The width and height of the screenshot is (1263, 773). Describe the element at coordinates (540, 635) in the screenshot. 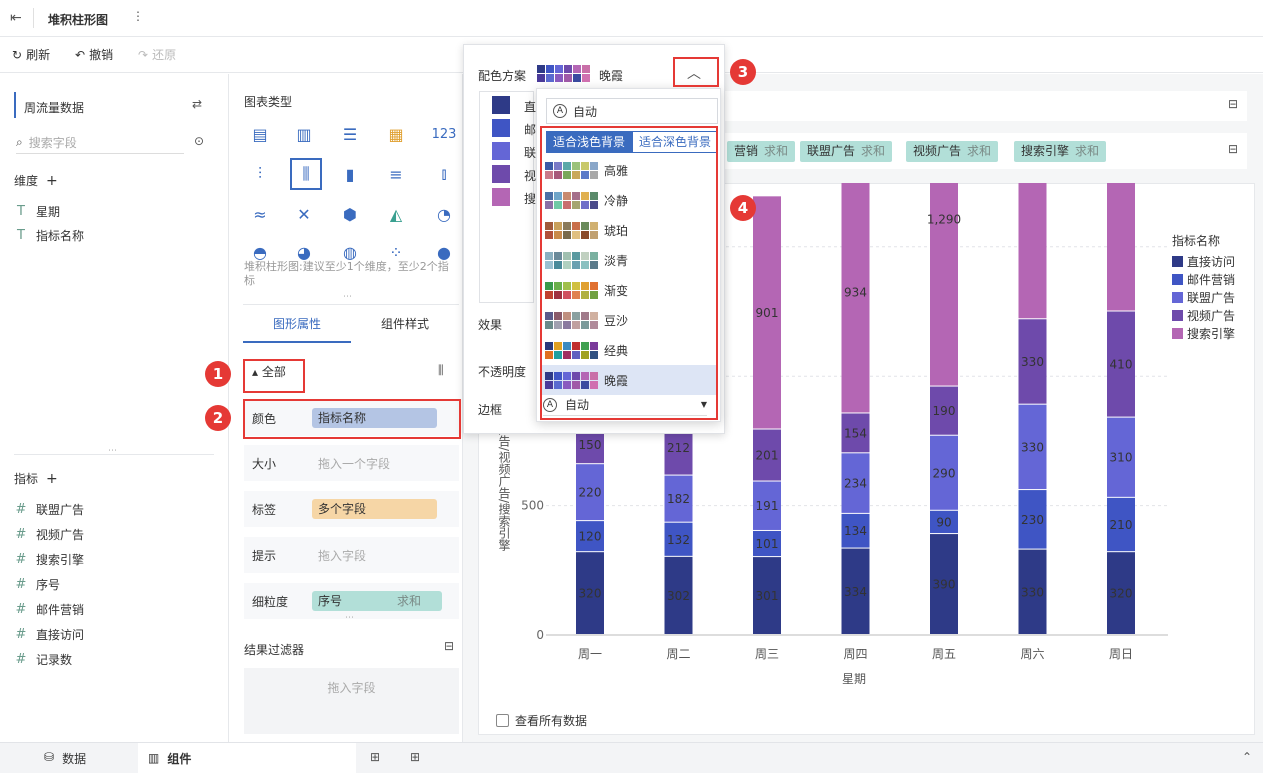

I see `y-tick-label: 0` at that location.